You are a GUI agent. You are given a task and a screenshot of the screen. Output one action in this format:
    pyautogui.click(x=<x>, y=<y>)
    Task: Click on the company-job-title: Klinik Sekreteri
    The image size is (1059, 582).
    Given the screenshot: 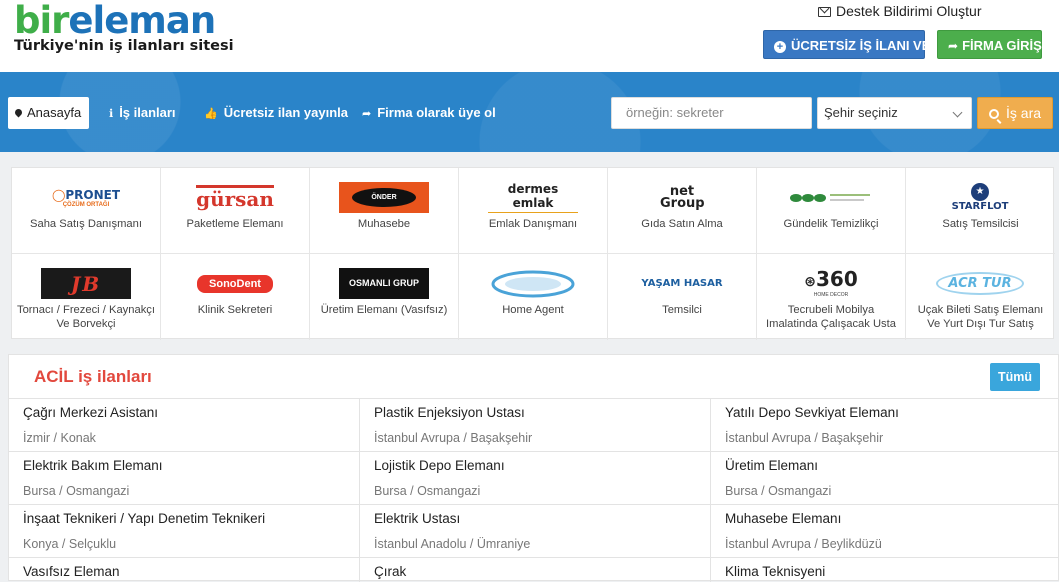 What is the action you would take?
    pyautogui.click(x=235, y=310)
    